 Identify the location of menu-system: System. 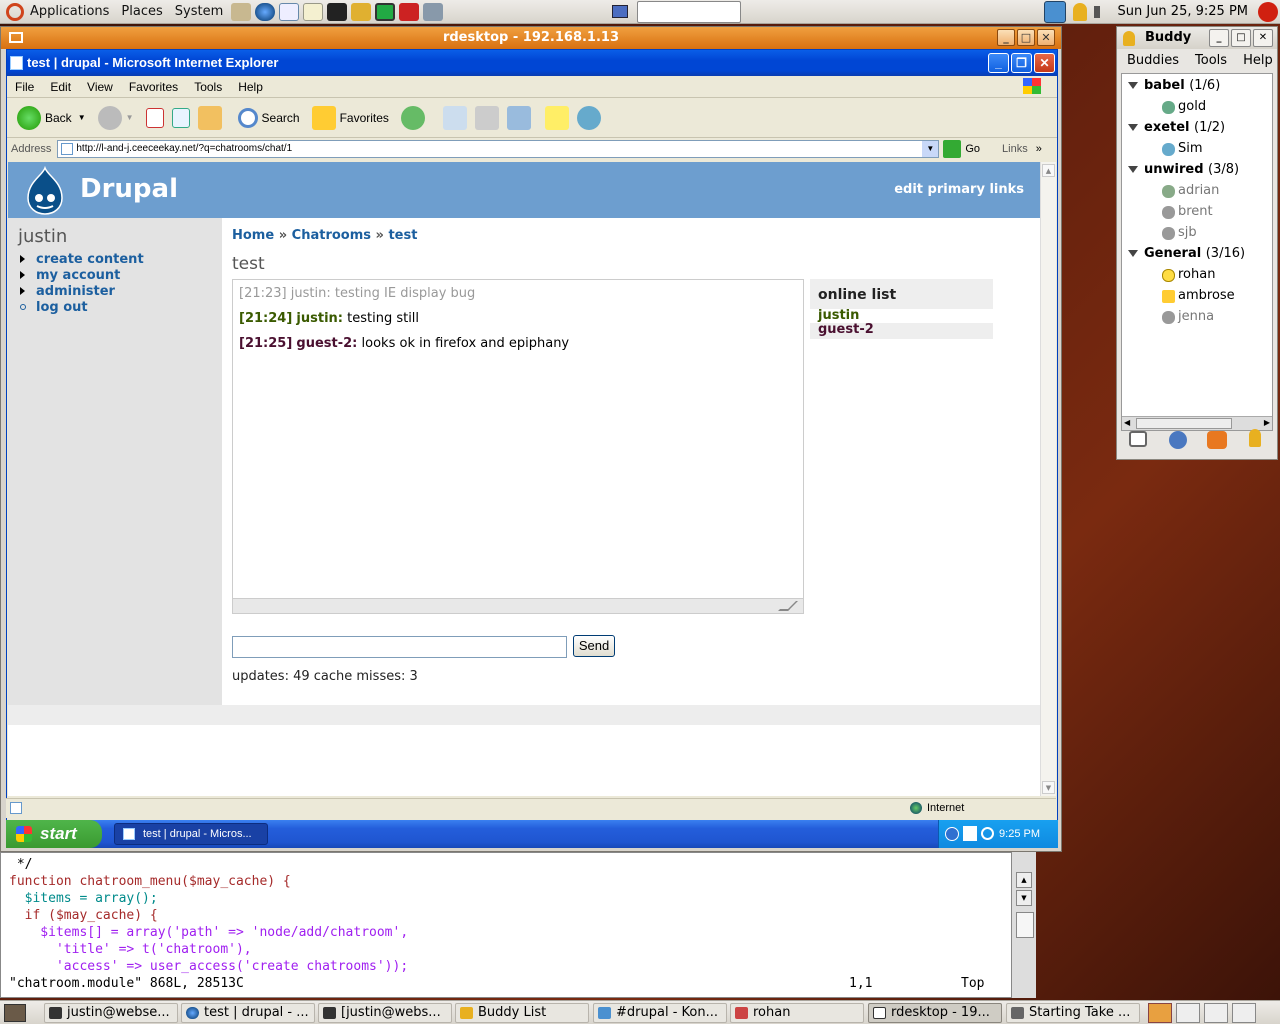
(199, 11).